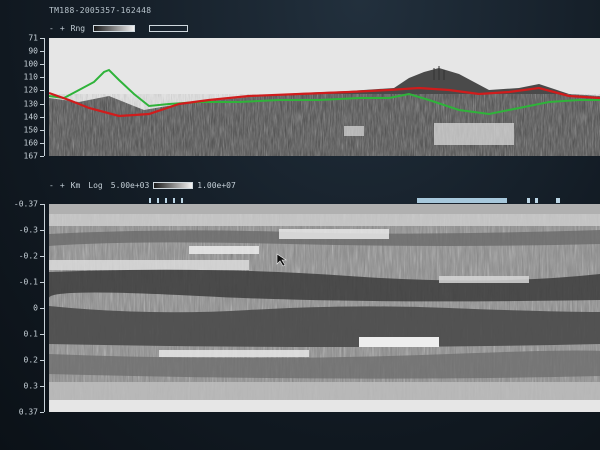 The width and height of the screenshot is (600, 450). I want to click on bottom-panel-controls: - + Km Log 5.00e+03 1.00e+07, so click(142, 185).